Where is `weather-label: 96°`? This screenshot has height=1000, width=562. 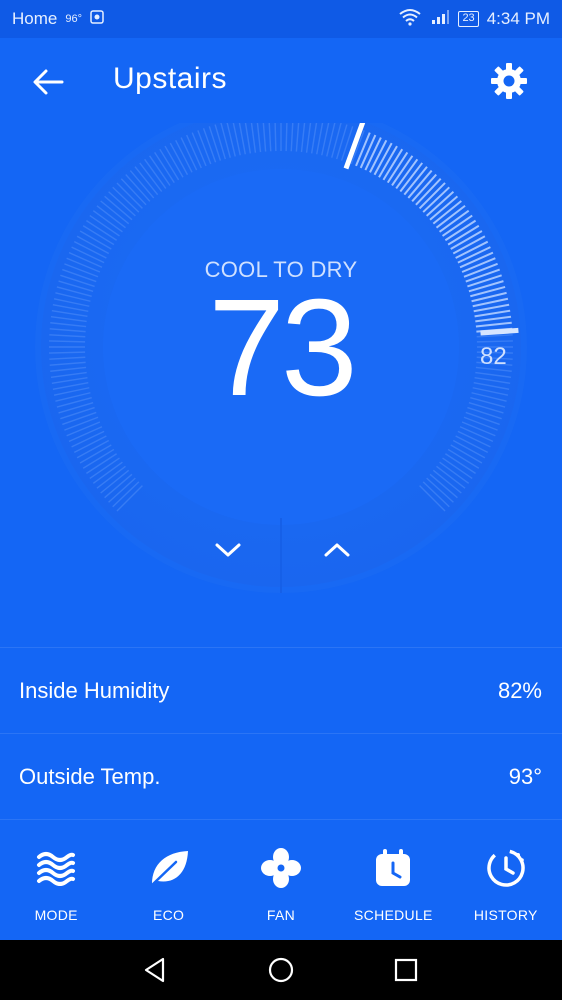 weather-label: 96° is located at coordinates (73, 19).